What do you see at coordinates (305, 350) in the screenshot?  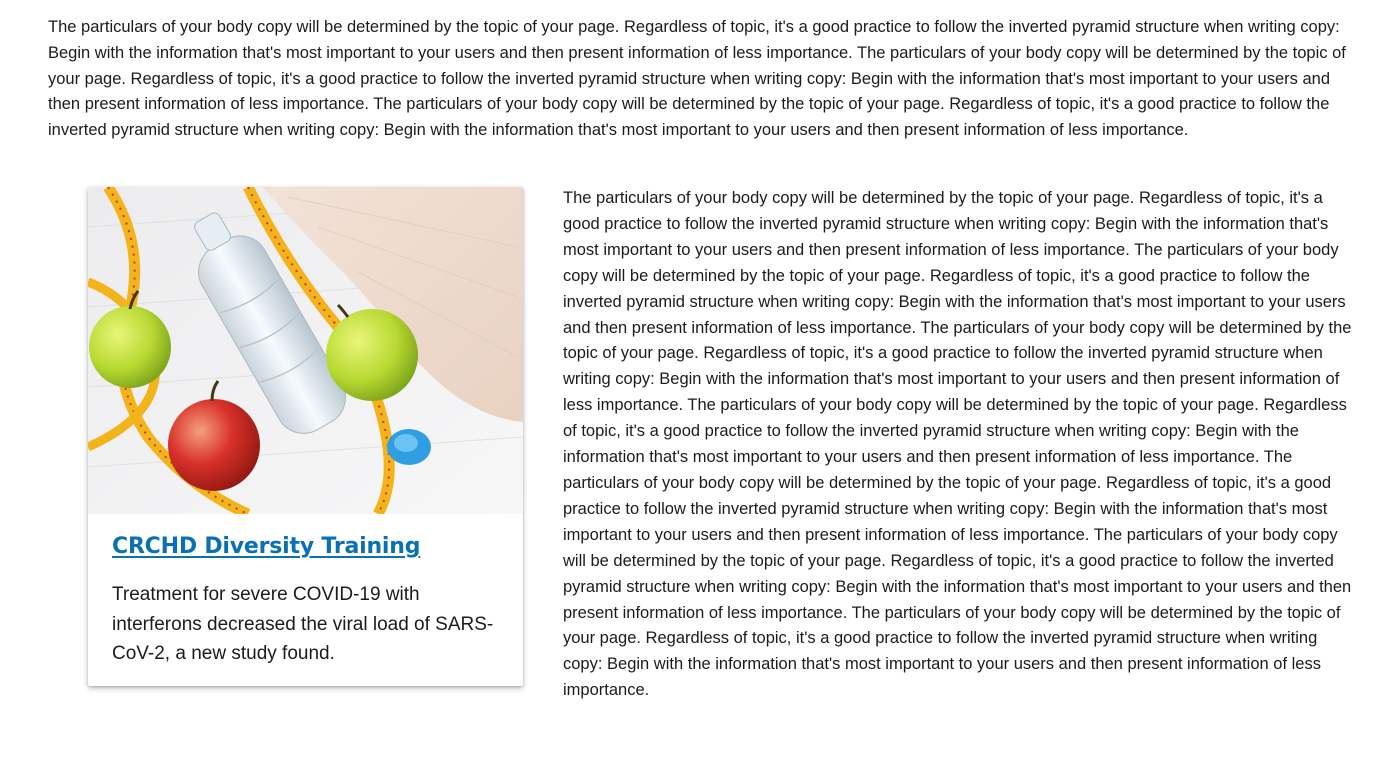 I see `card-image` at bounding box center [305, 350].